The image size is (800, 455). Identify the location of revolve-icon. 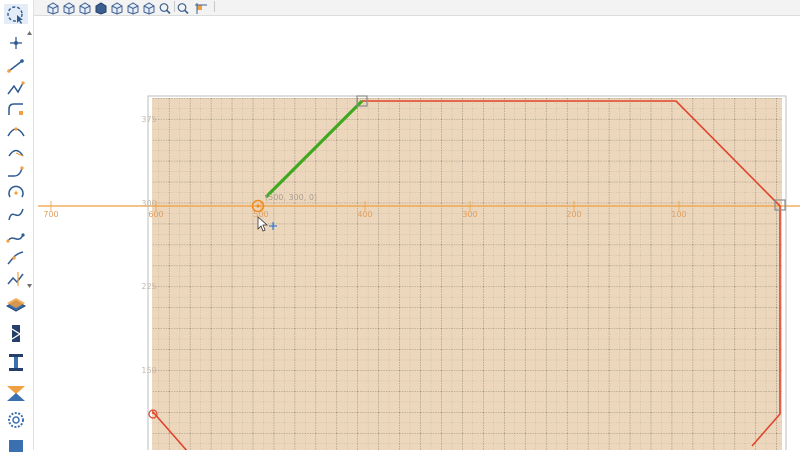
(16, 333).